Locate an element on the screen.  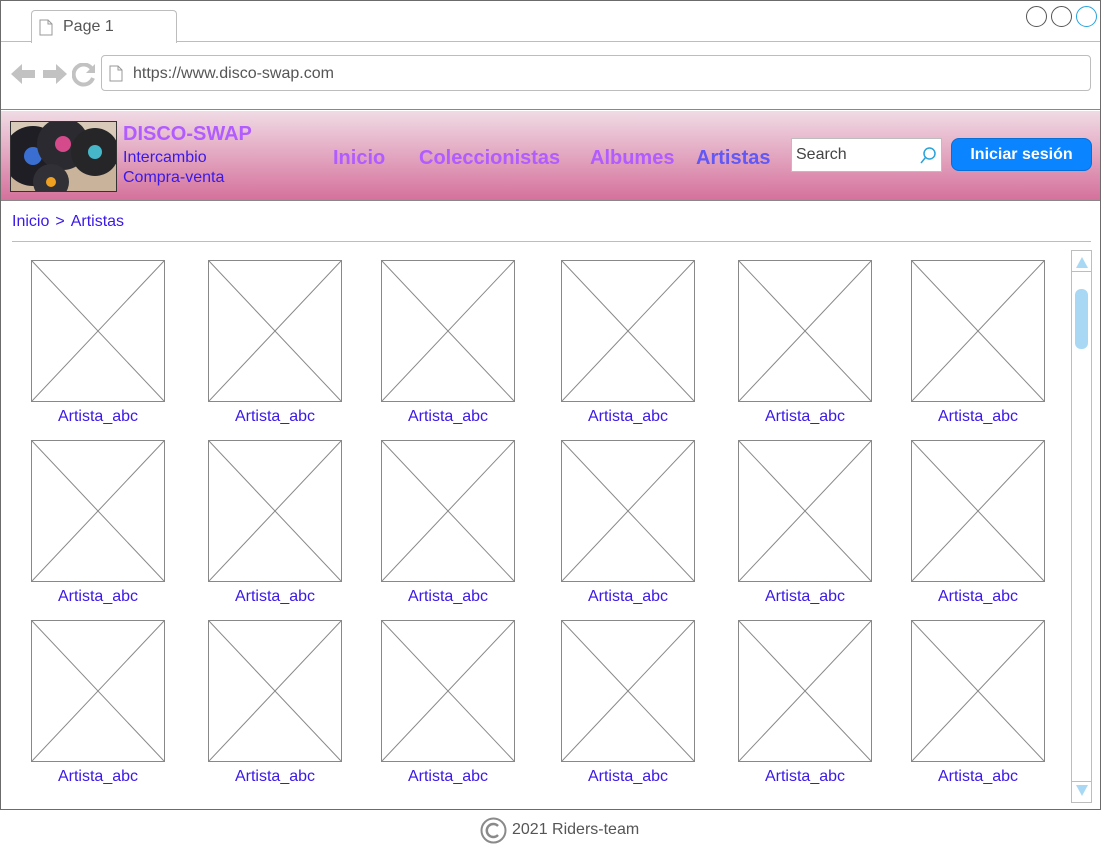
window-close-button is located at coordinates (1086, 16).